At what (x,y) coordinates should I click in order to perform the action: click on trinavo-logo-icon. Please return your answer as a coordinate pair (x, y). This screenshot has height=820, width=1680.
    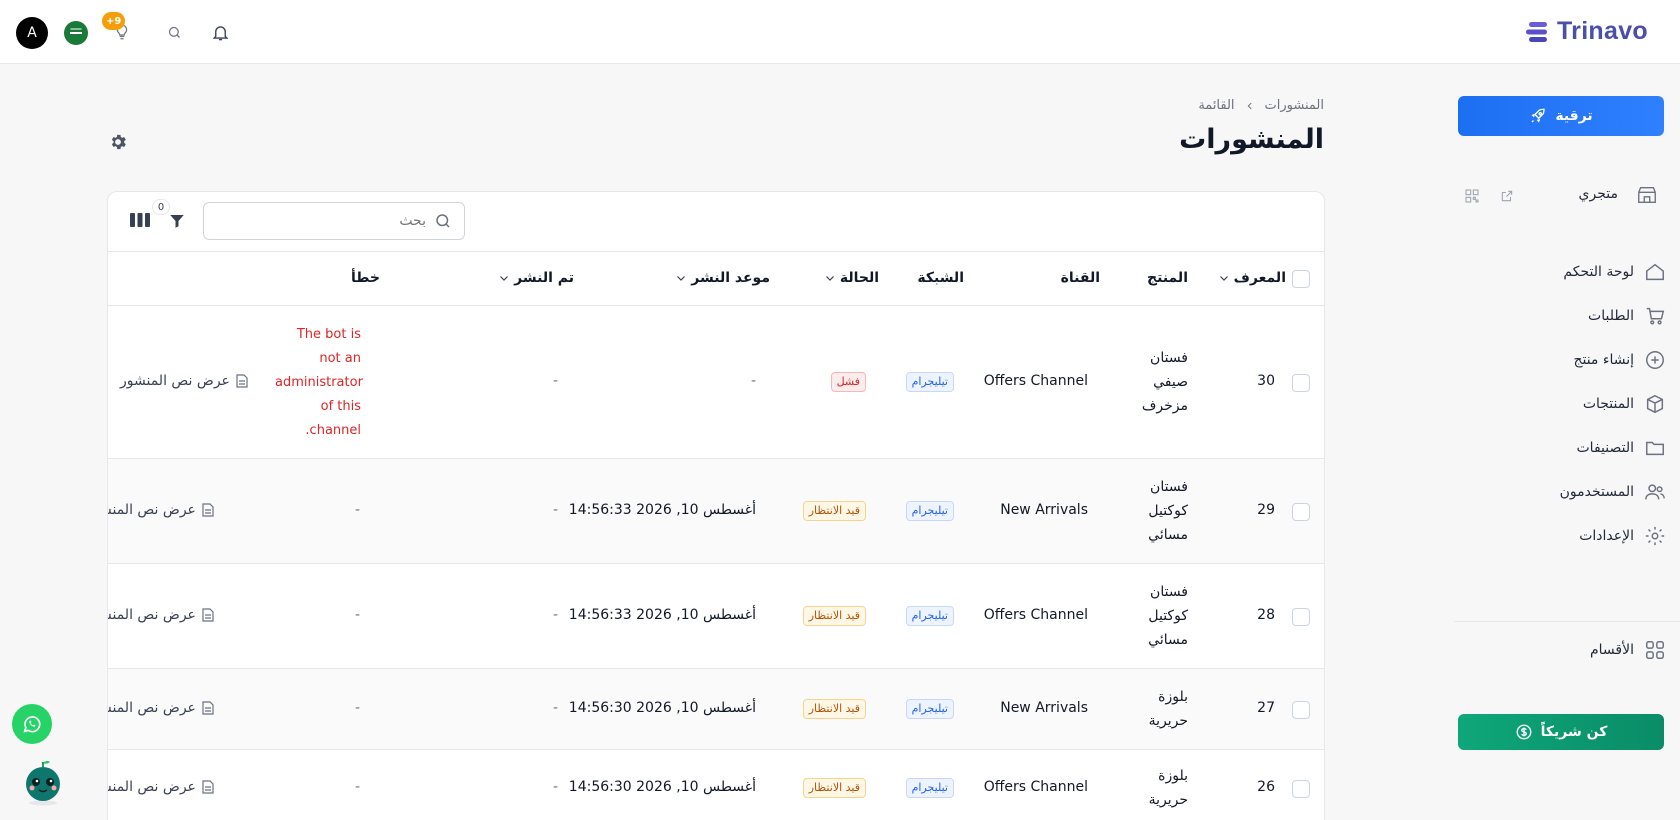
    Looking at the image, I should click on (1536, 31).